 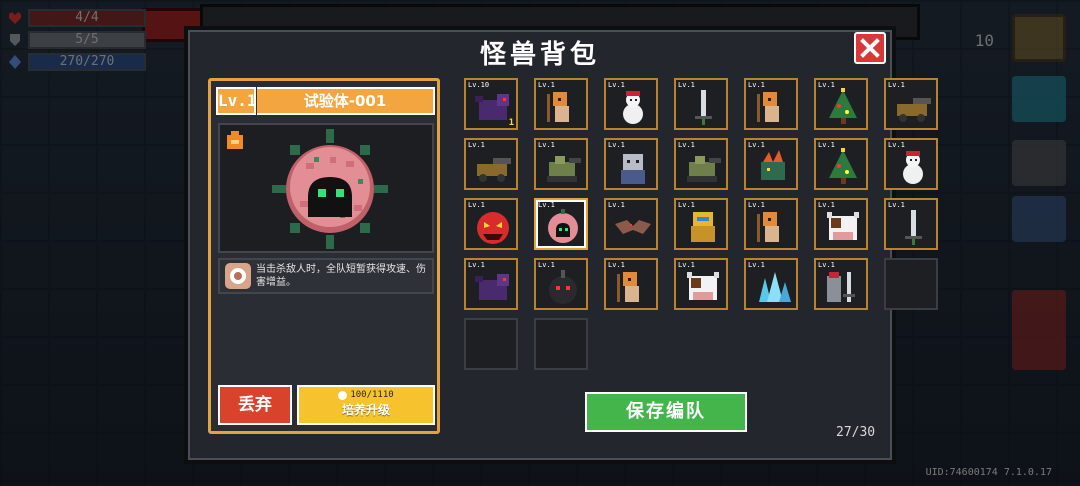 I want to click on dark-bomb-icon, so click(x=563, y=287).